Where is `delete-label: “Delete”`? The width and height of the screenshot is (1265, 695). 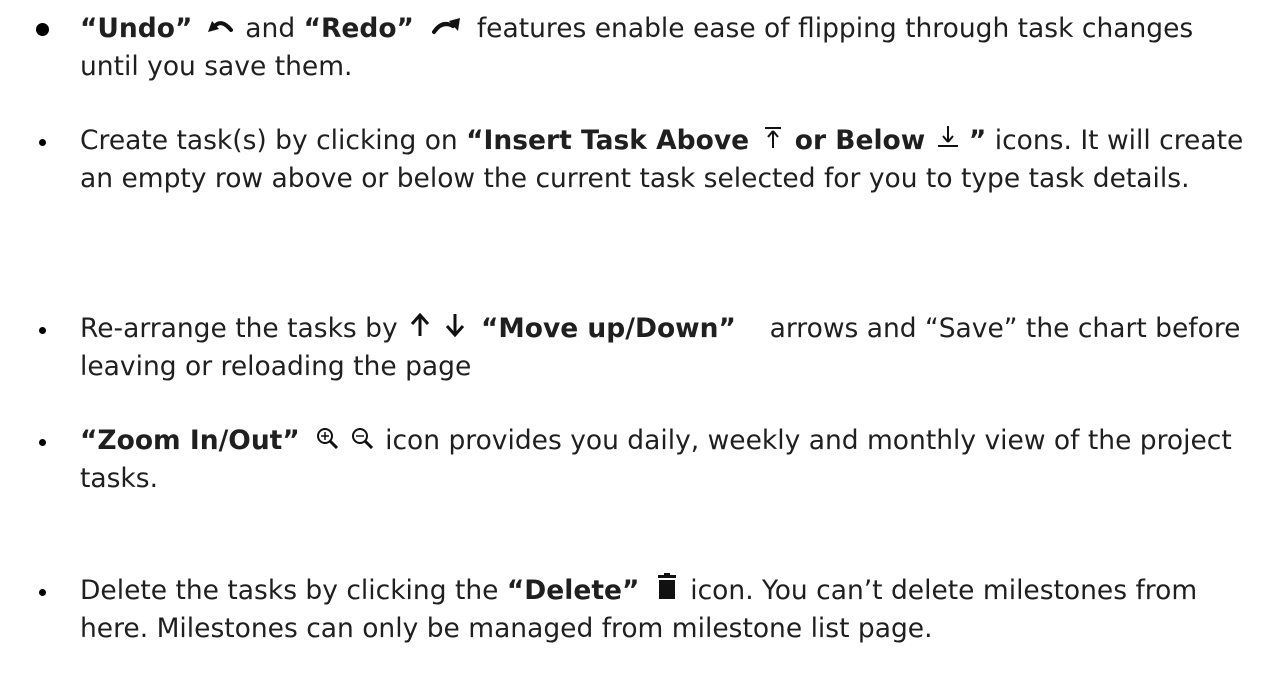 delete-label: “Delete” is located at coordinates (573, 590).